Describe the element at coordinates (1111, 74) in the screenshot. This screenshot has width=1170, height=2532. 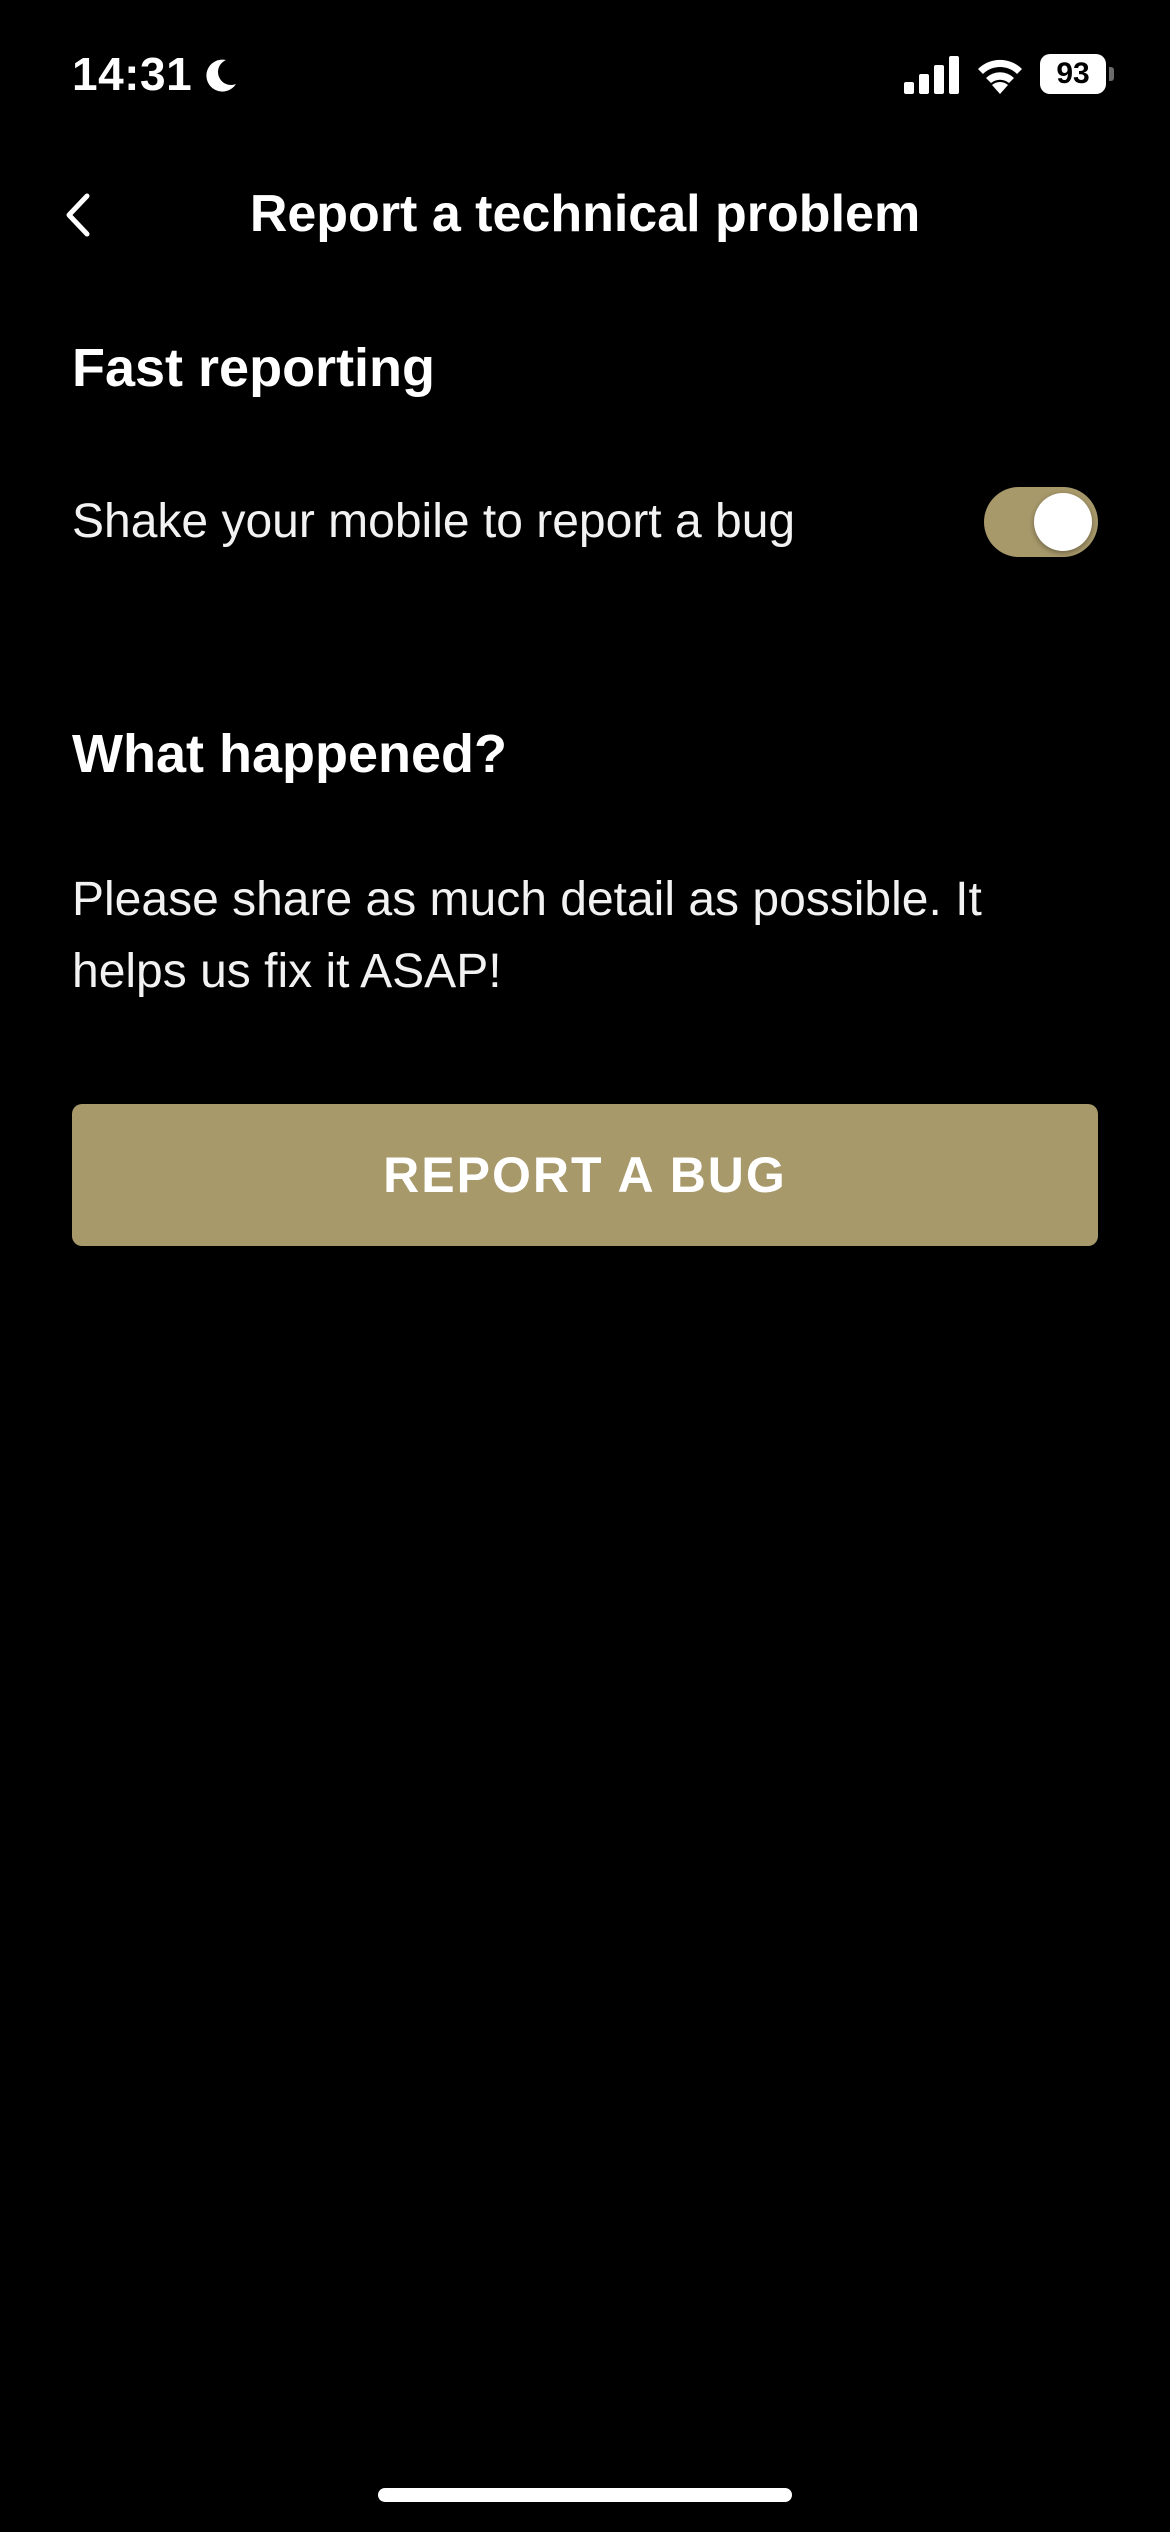
I see `battery-tip` at that location.